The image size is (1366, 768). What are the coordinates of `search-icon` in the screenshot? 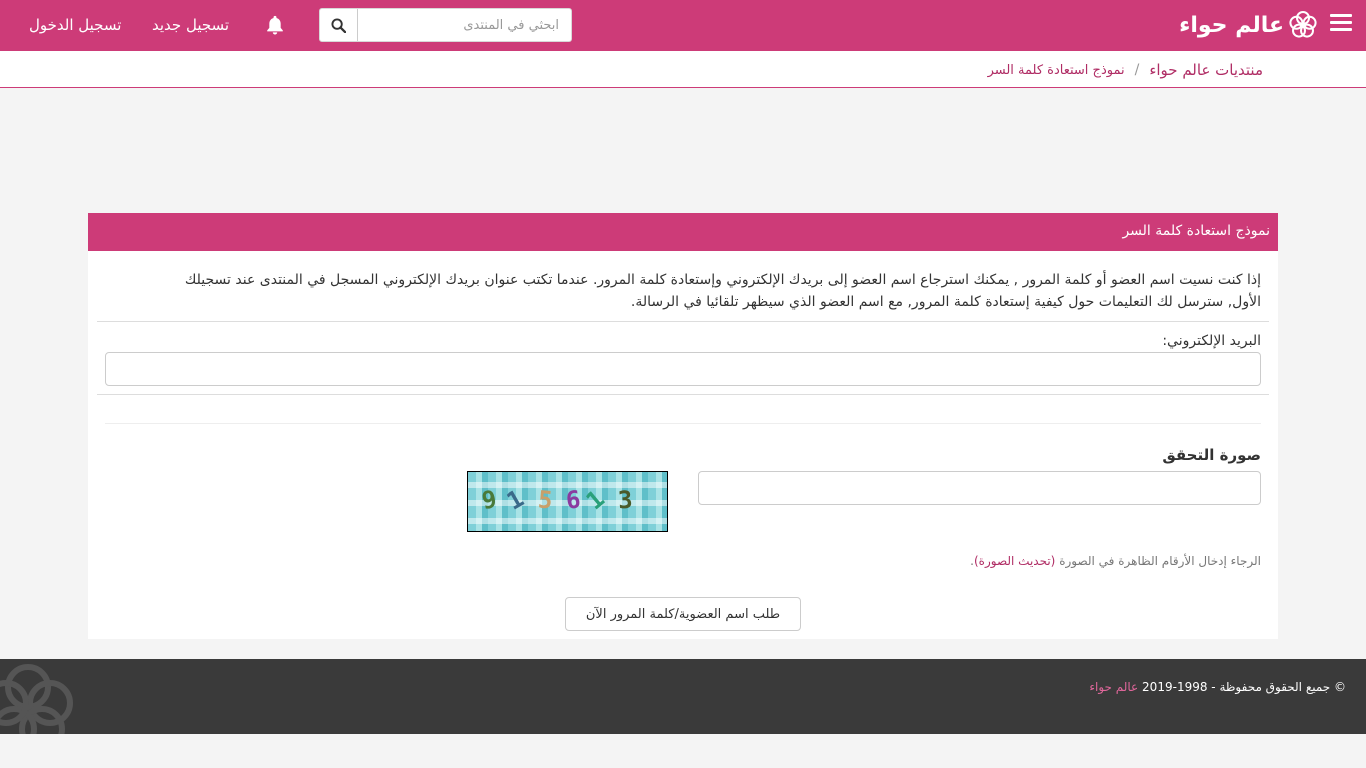 It's located at (338, 25).